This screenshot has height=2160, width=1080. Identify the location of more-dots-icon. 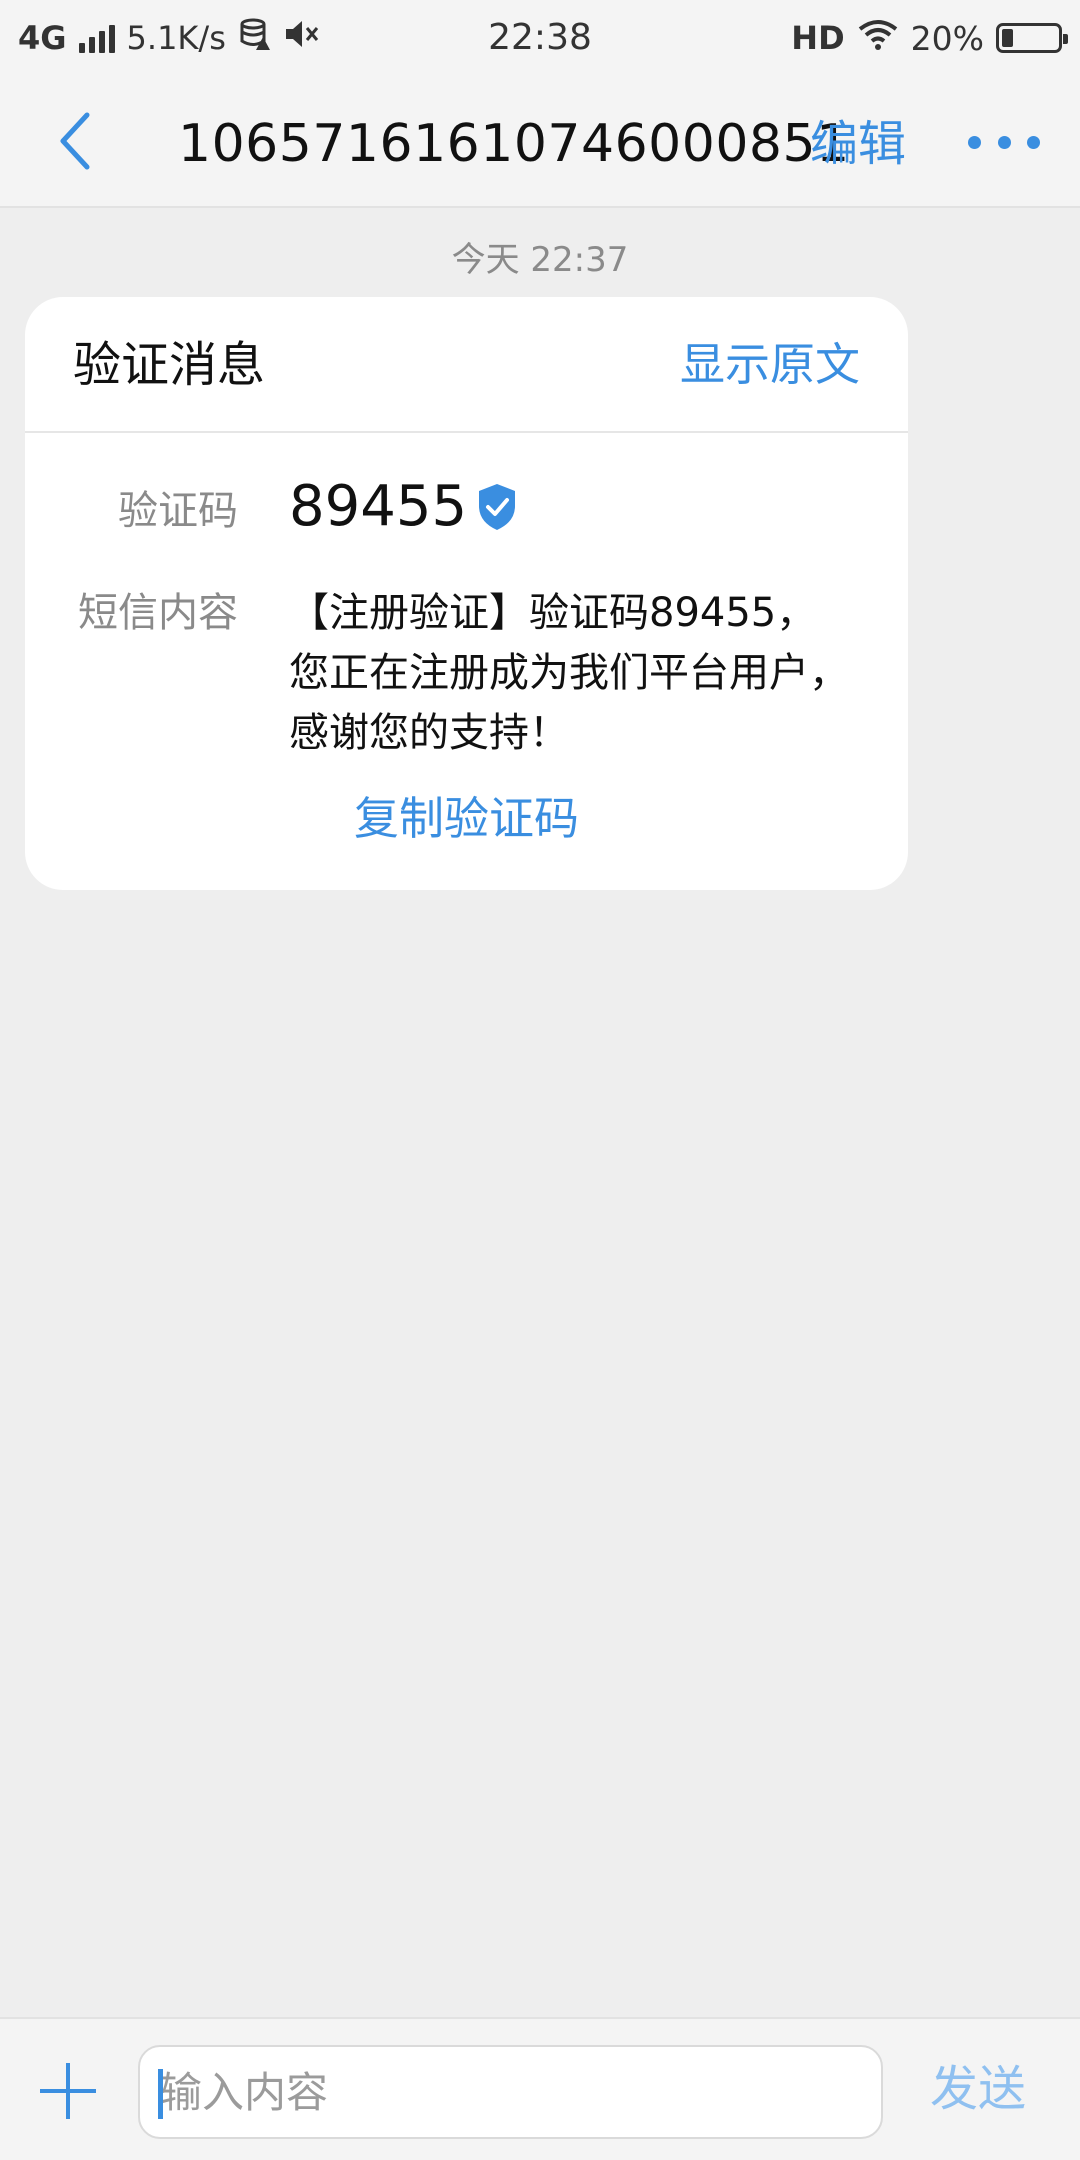
(974, 142).